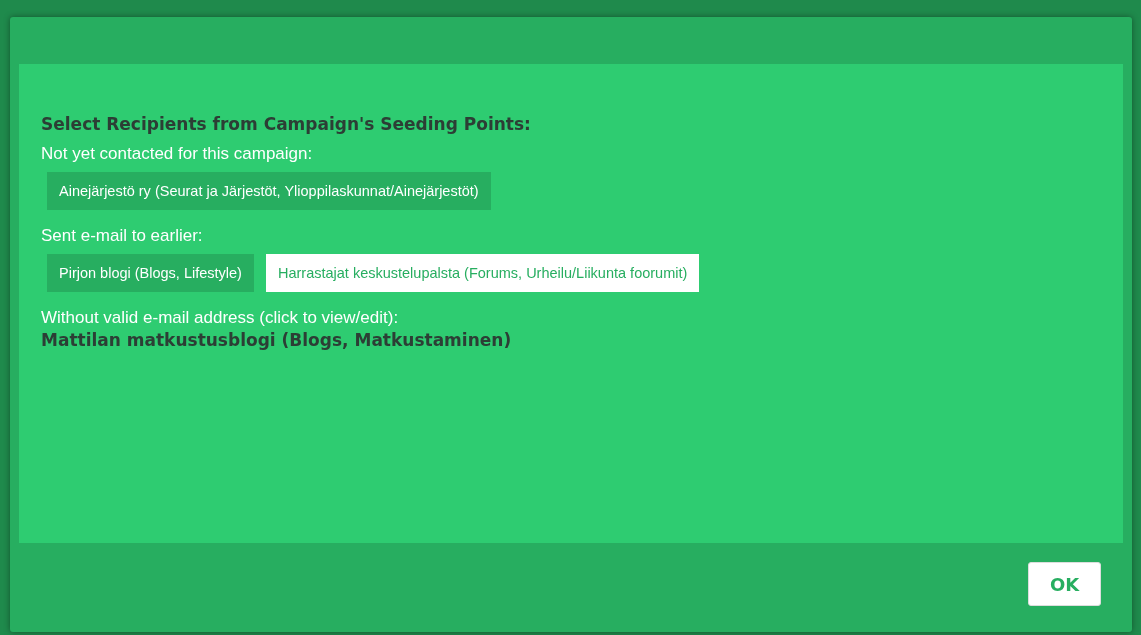  Describe the element at coordinates (276, 340) in the screenshot. I see `recipient-link: Mattilan matkustusblogi (Blogs, Matkustaminen)` at that location.